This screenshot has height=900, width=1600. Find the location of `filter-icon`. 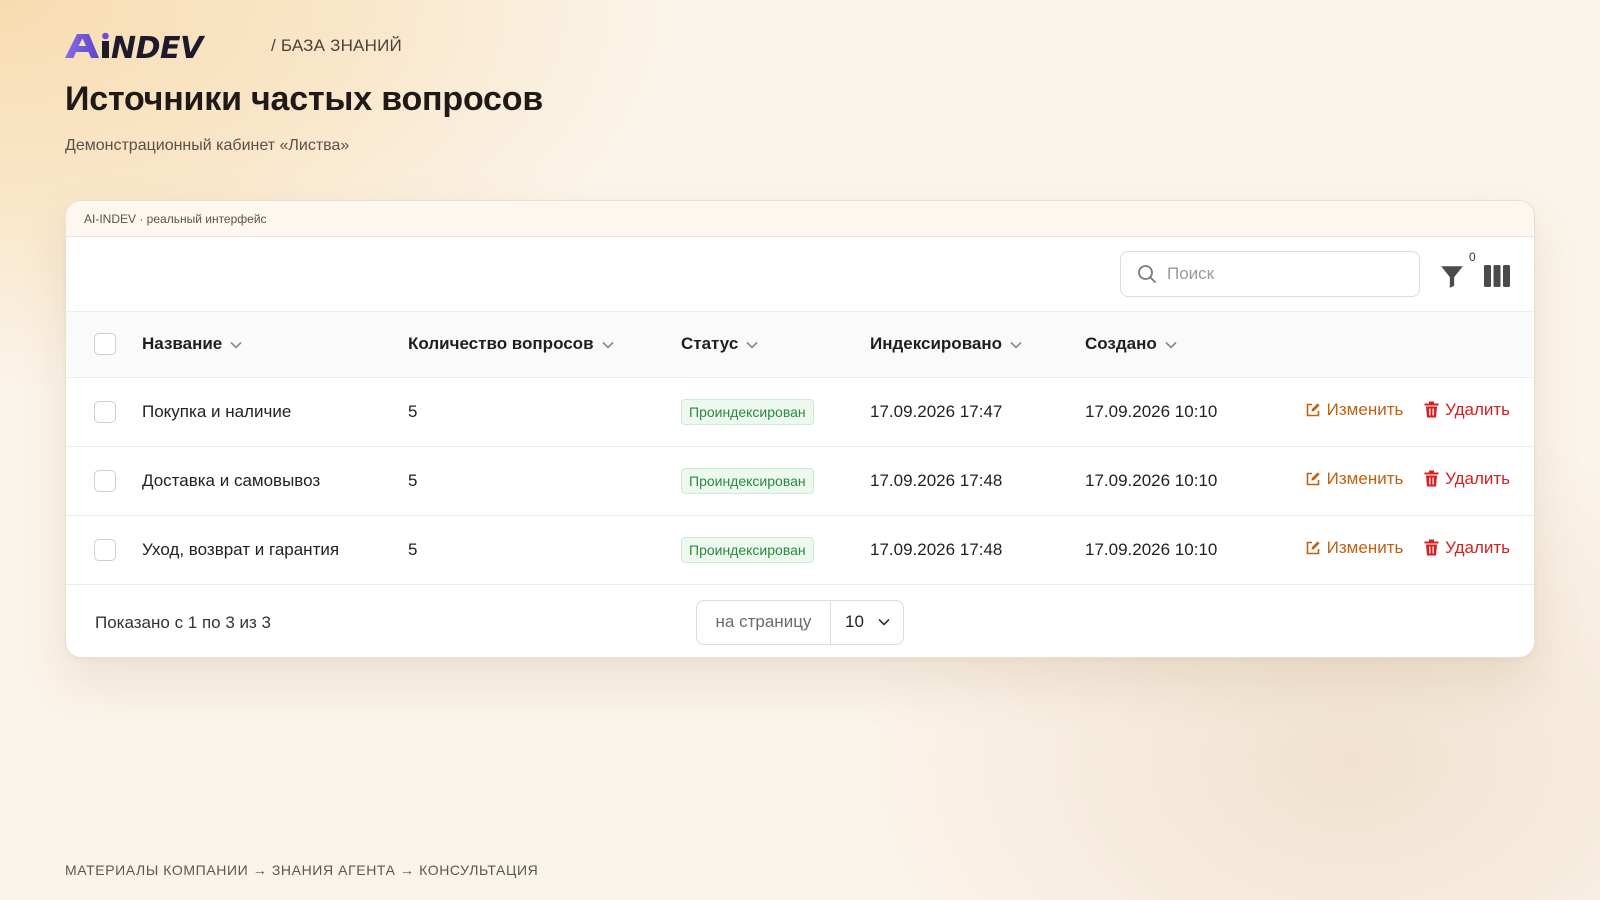

filter-icon is located at coordinates (1452, 276).